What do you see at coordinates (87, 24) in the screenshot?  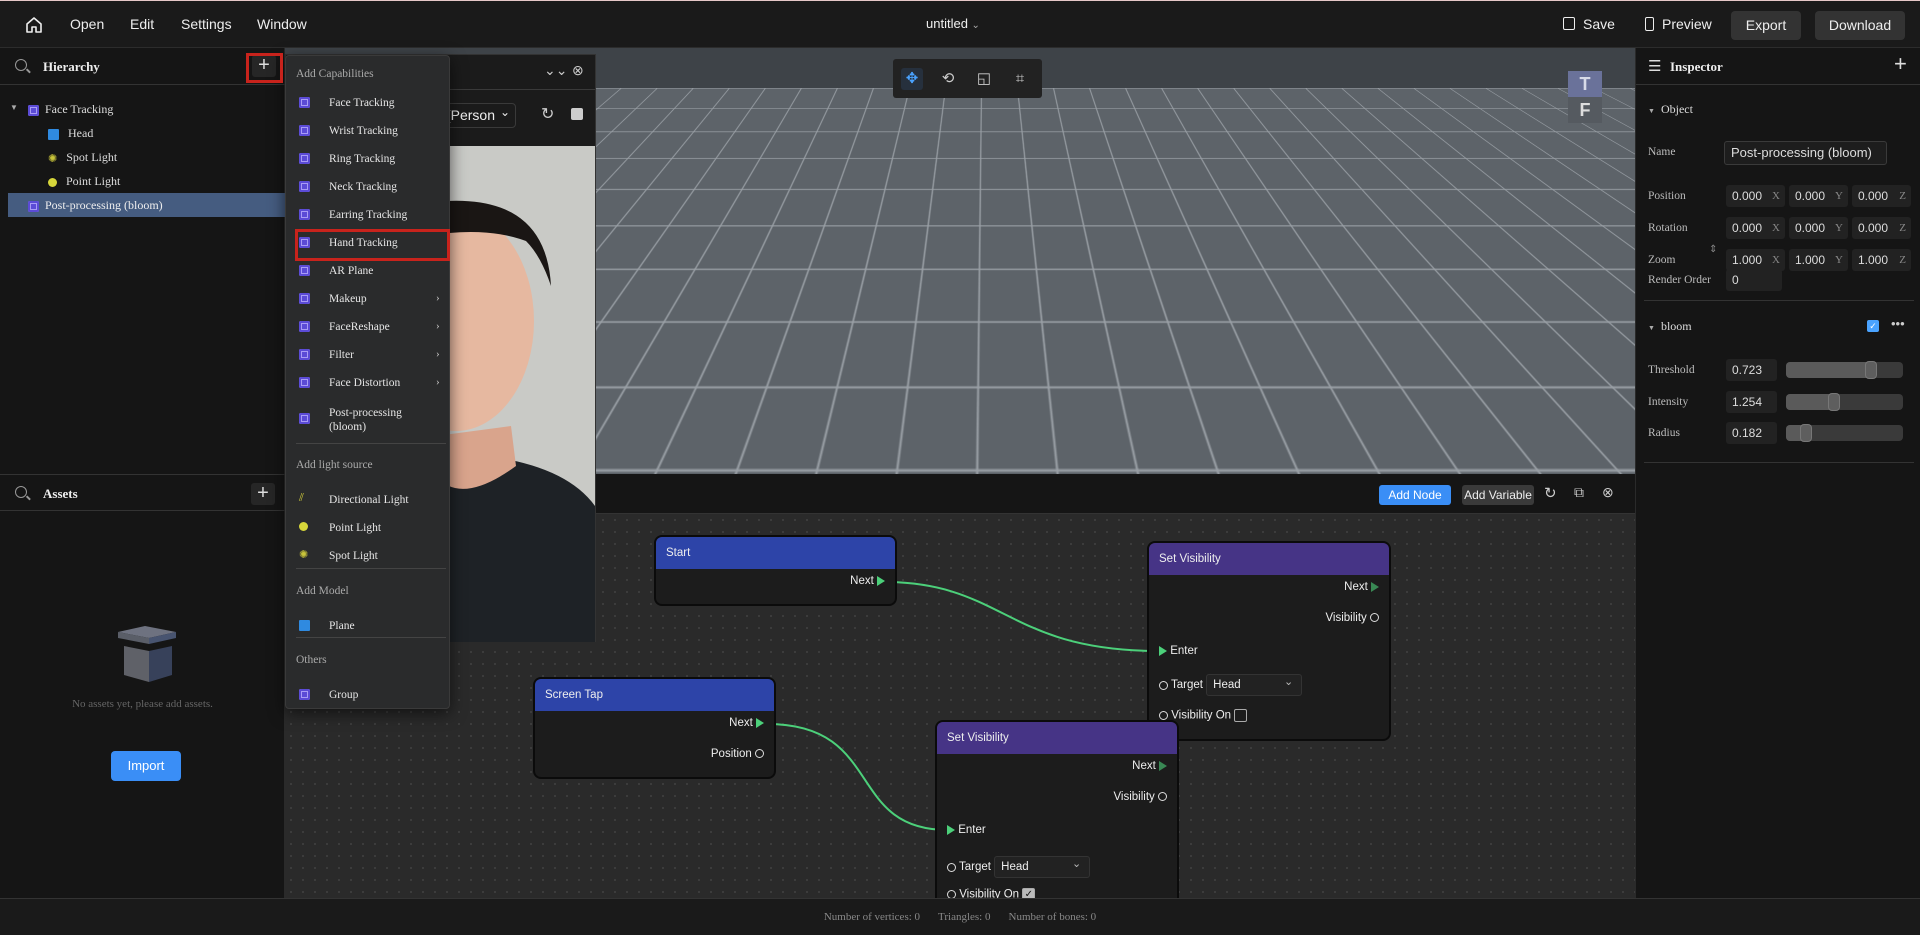 I see `menu-open: Open` at bounding box center [87, 24].